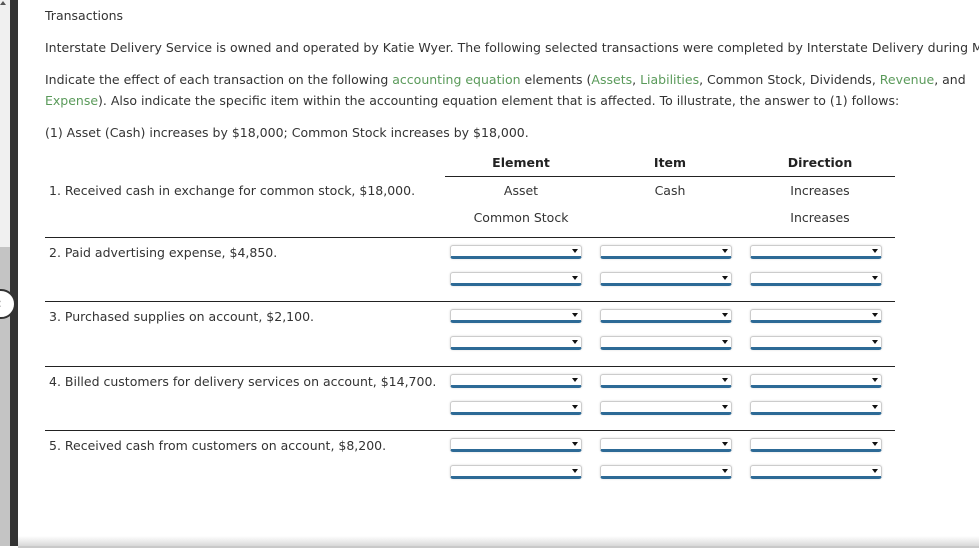 This screenshot has width=979, height=548. I want to click on example-element: Common Stock, so click(521, 217).